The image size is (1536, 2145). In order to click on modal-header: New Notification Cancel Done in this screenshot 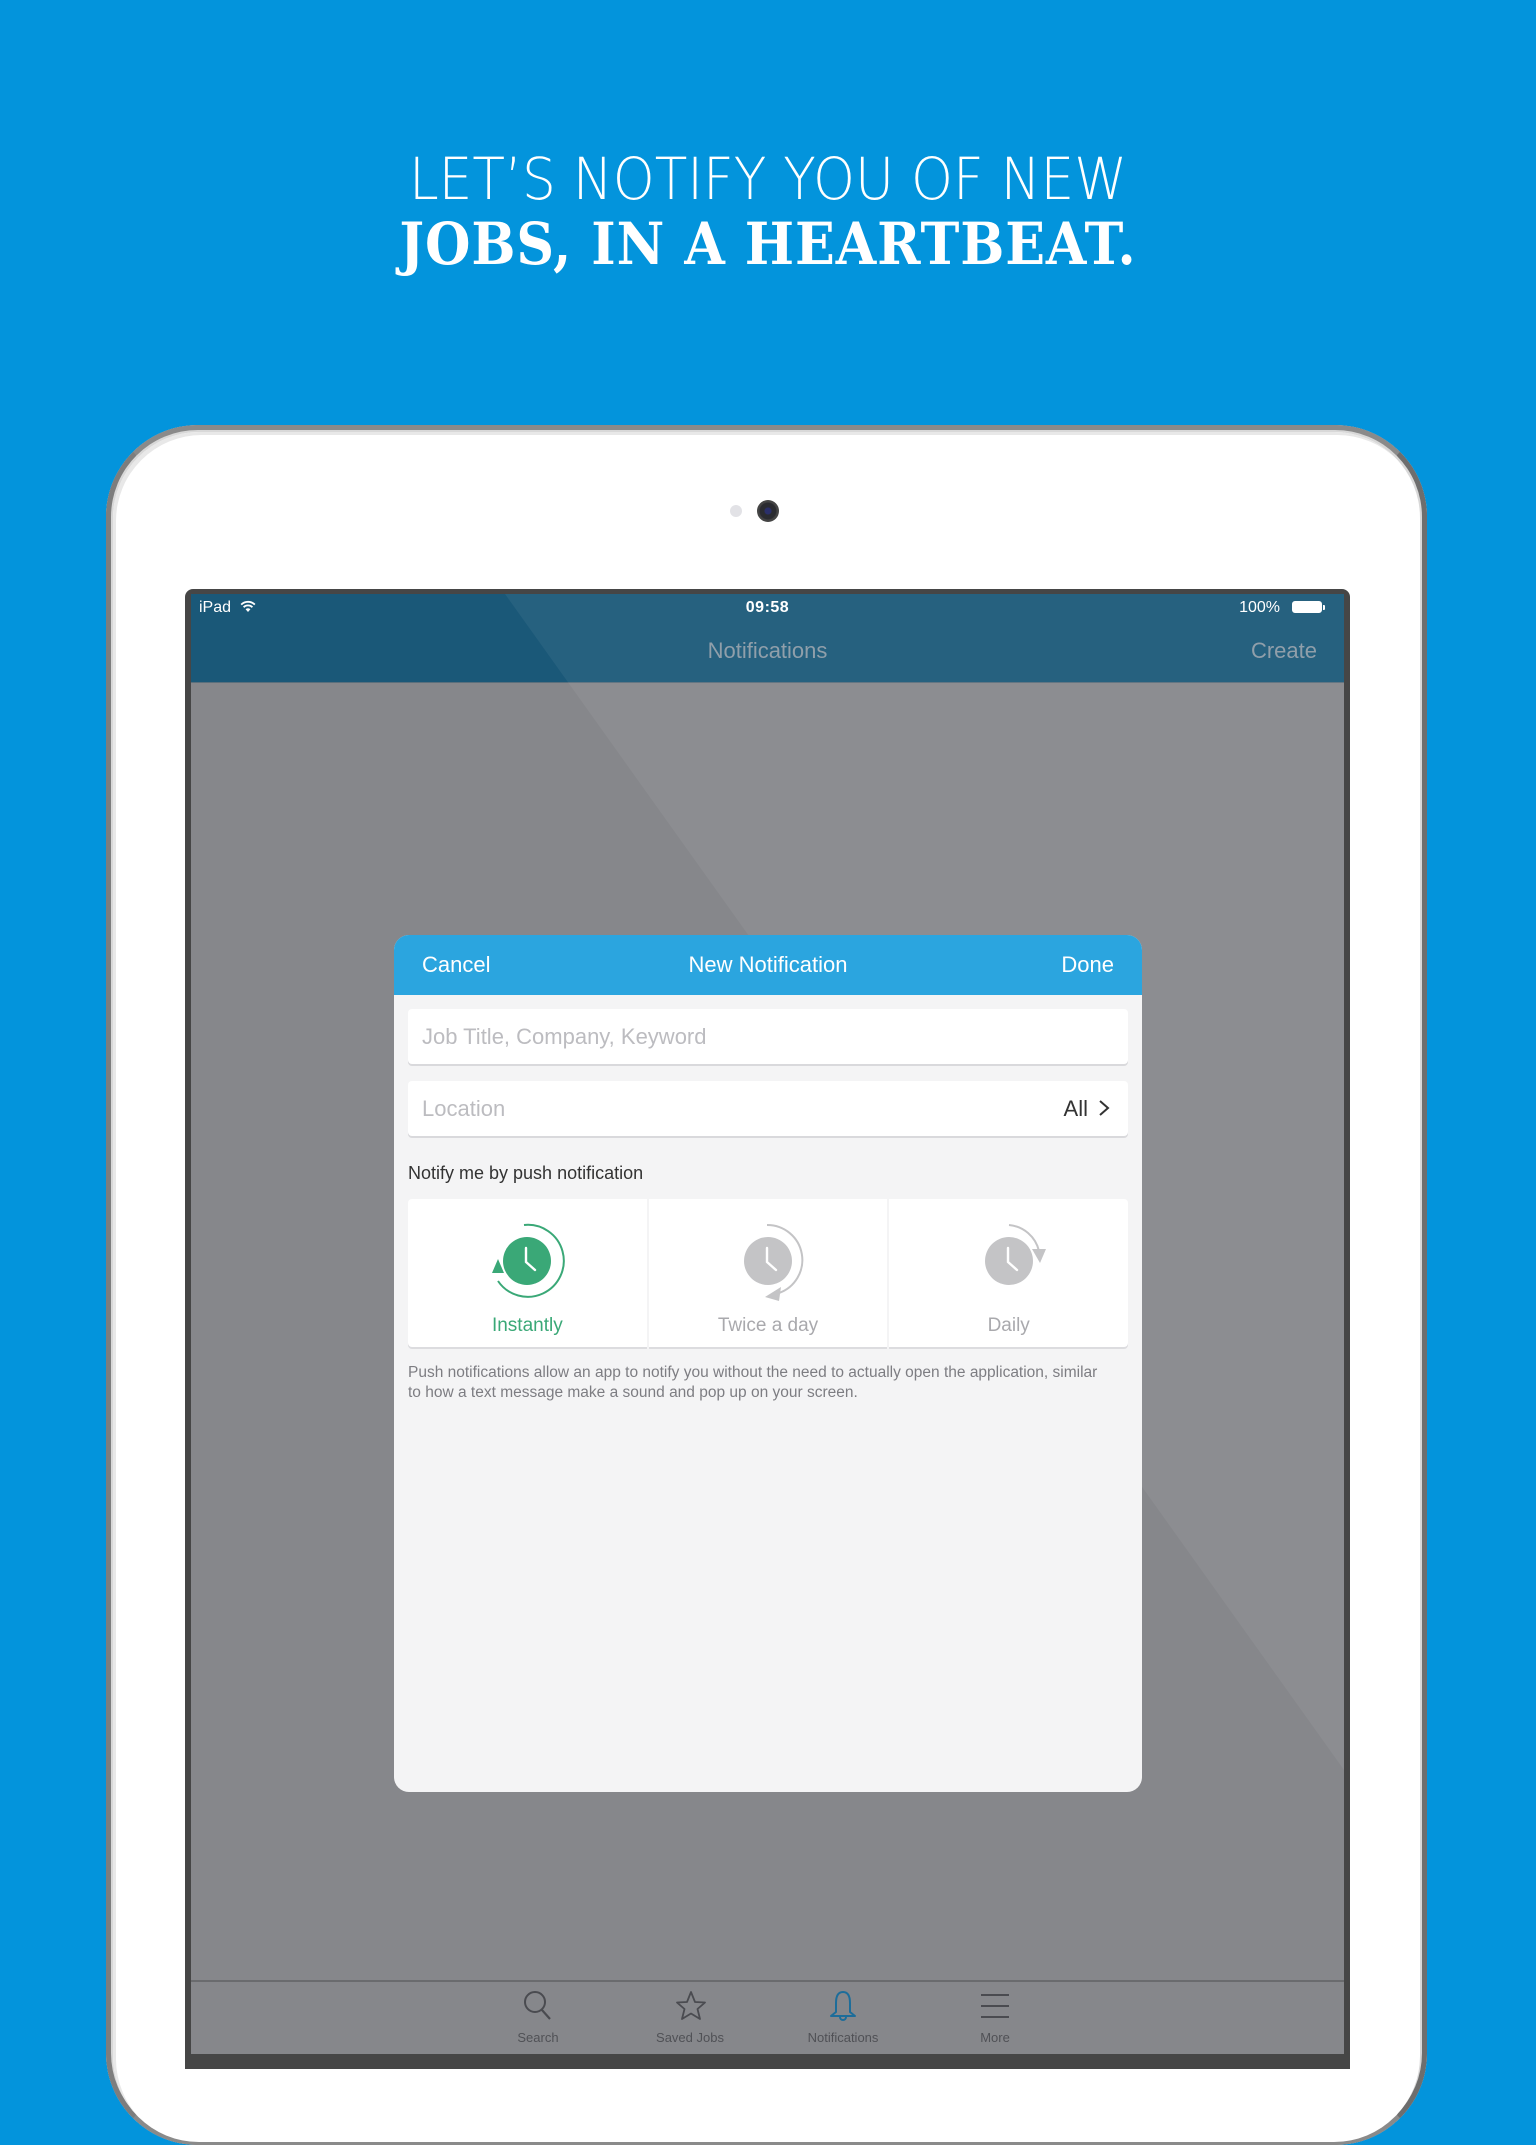, I will do `click(768, 965)`.